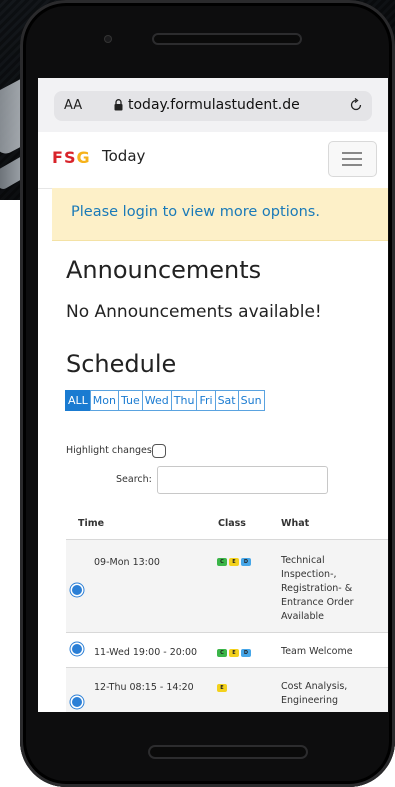 This screenshot has width=395, height=787. I want to click on row-what-line: Technical, so click(303, 560).